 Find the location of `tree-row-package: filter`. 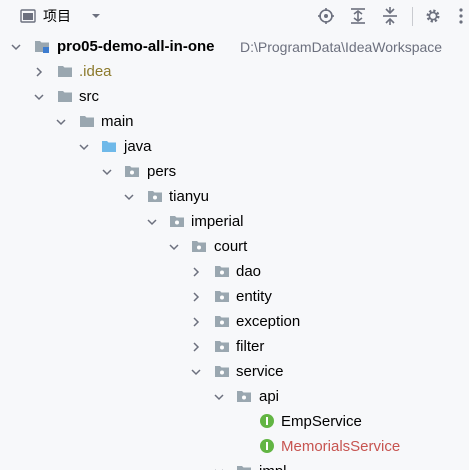

tree-row-package: filter is located at coordinates (234, 346).